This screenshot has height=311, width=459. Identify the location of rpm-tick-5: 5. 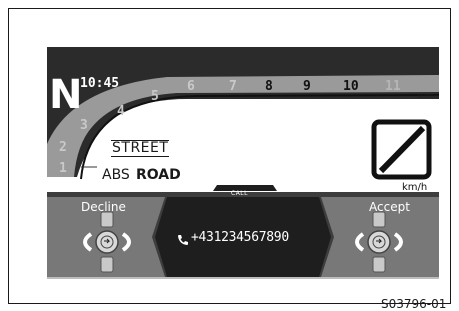
(155, 96).